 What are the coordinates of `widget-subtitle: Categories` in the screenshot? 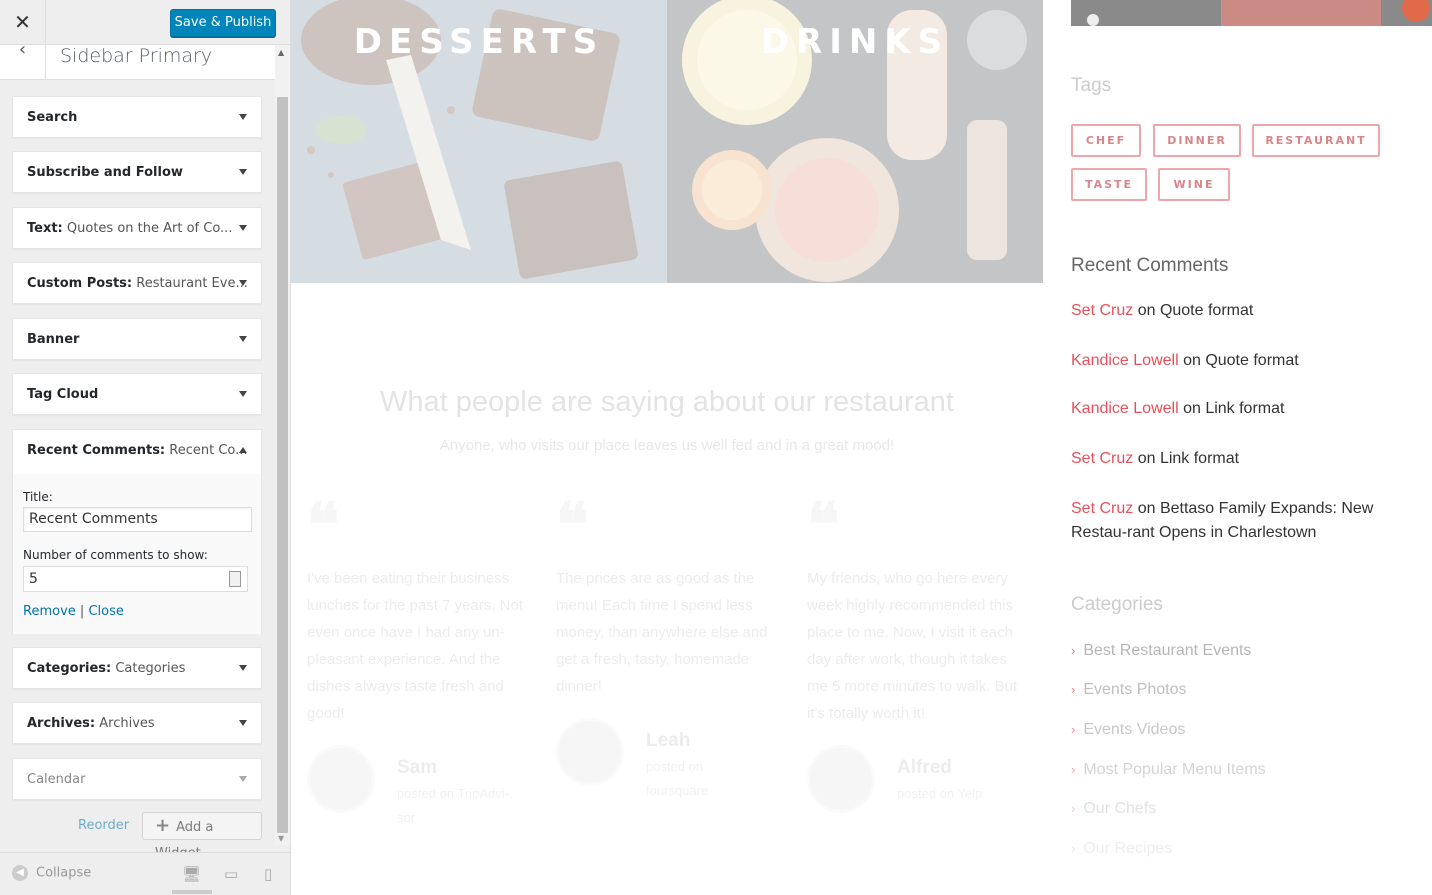 It's located at (148, 668).